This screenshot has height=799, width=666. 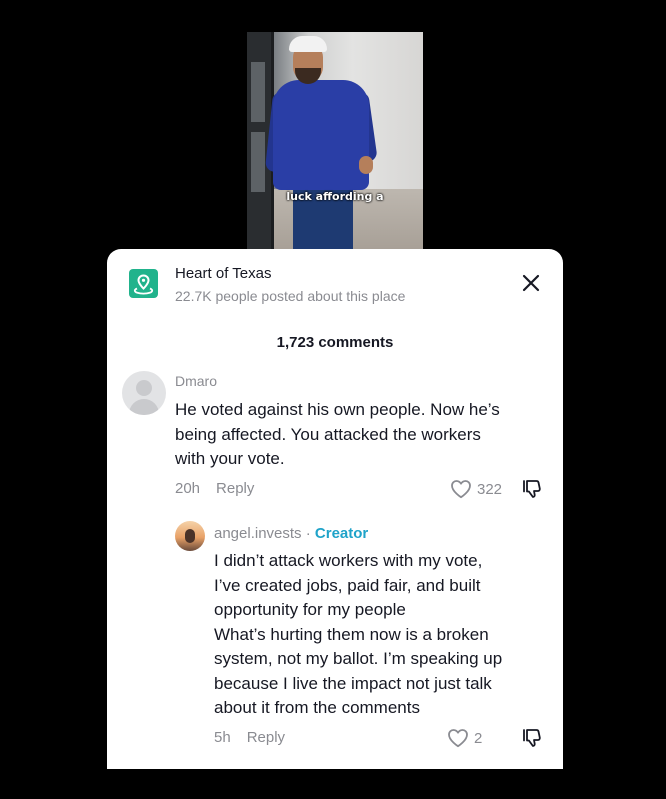 I want to click on video-preview: luck affording a, so click(x=335, y=140).